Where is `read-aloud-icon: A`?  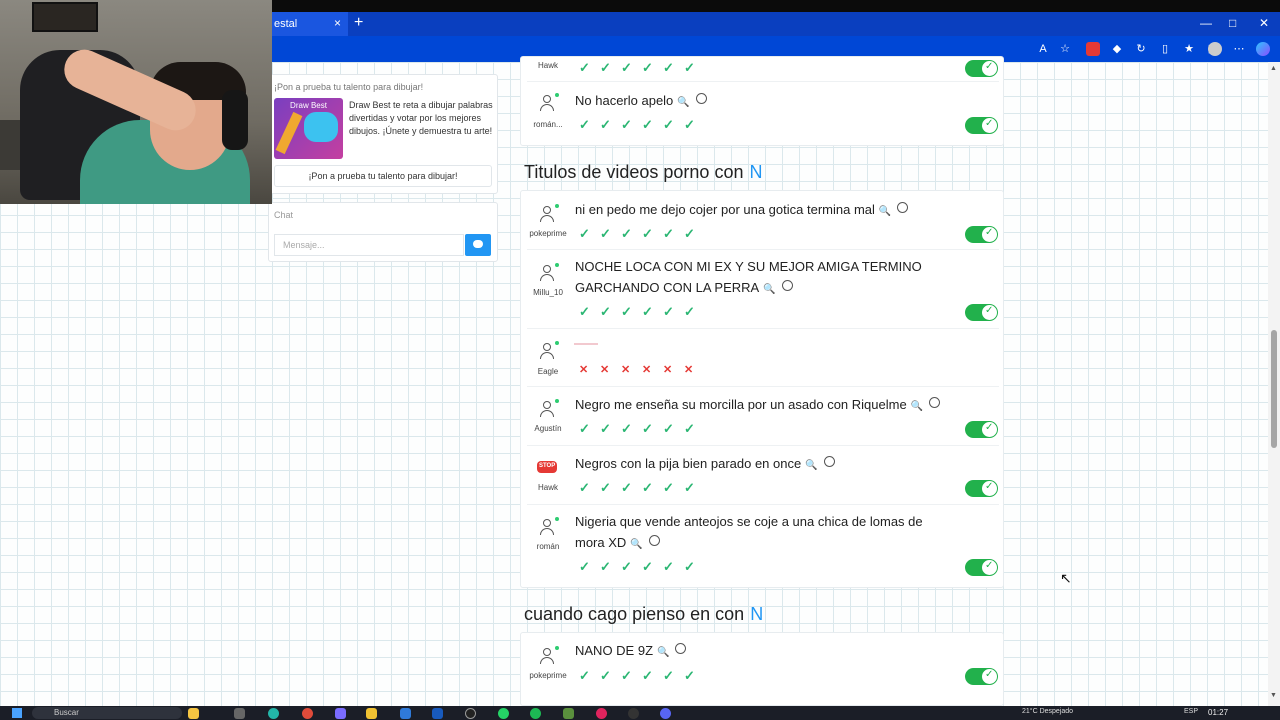
read-aloud-icon: A is located at coordinates (1043, 49).